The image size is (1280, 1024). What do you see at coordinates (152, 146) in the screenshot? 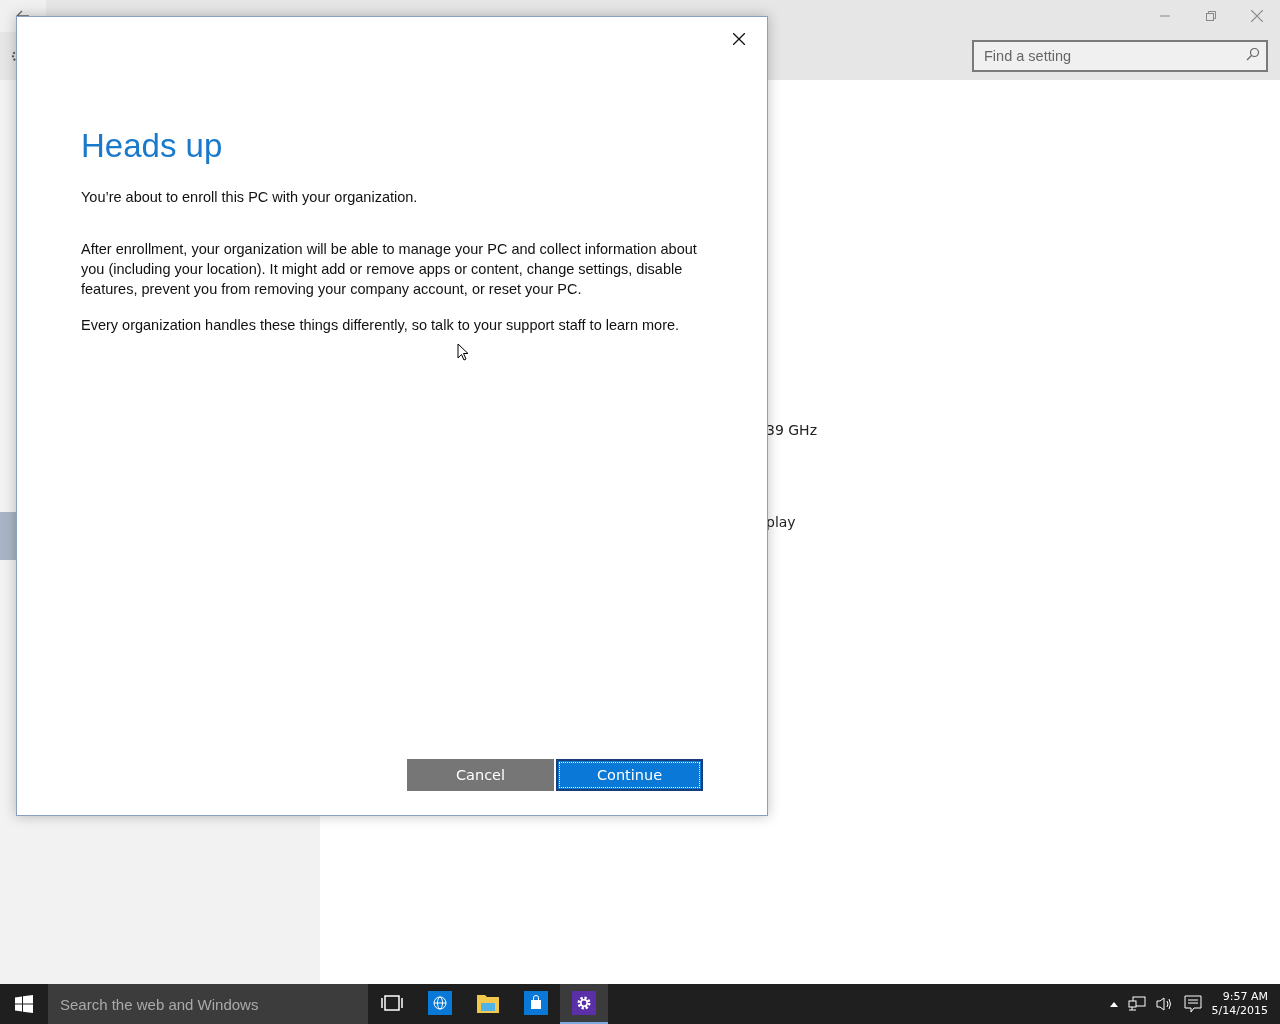
I see `dialog-title: Heads up` at bounding box center [152, 146].